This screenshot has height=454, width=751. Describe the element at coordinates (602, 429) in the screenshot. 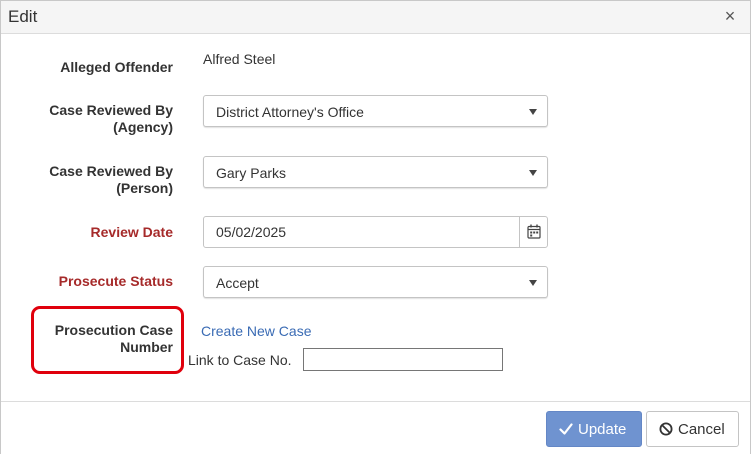

I see `update-button-label: Update` at that location.